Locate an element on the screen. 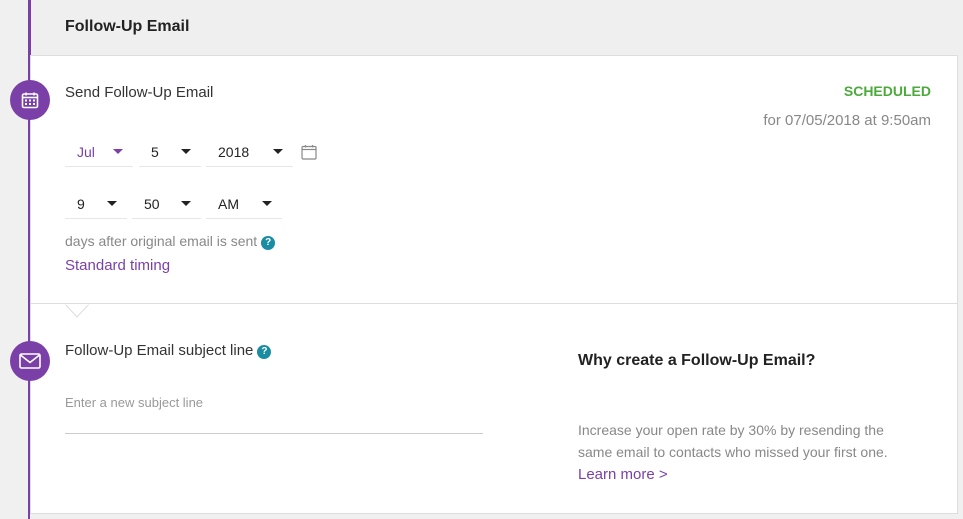  days-help-text: days after original email is sent? is located at coordinates (170, 241).